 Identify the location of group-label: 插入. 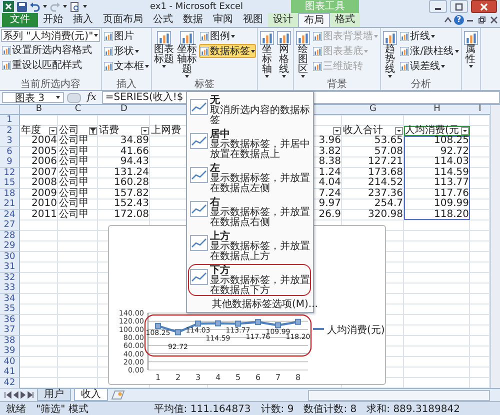
(127, 84).